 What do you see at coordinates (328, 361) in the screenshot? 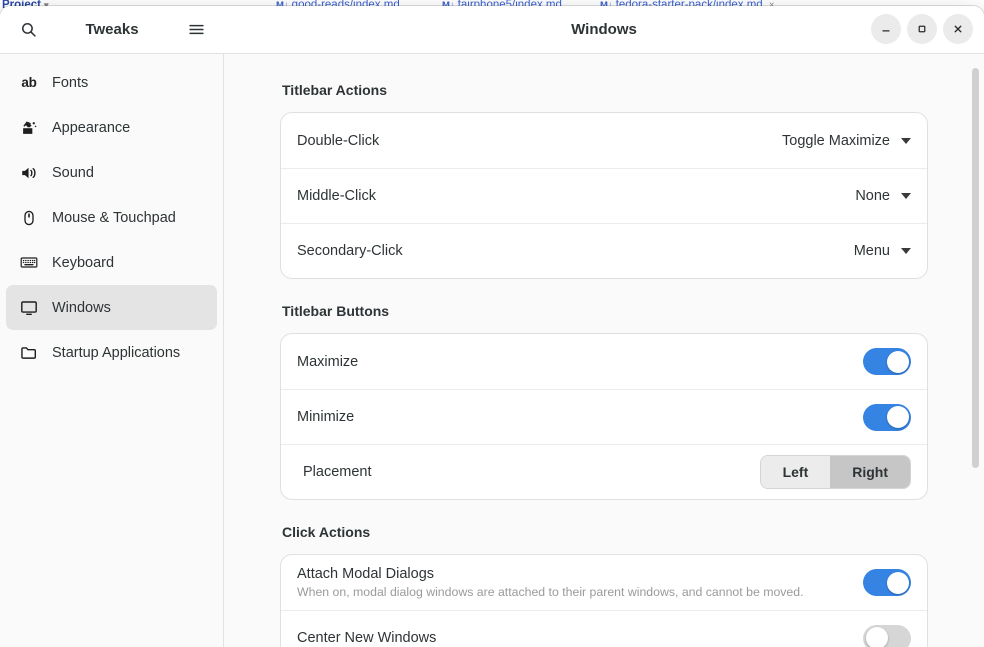
I see `row-label: Maximize` at bounding box center [328, 361].